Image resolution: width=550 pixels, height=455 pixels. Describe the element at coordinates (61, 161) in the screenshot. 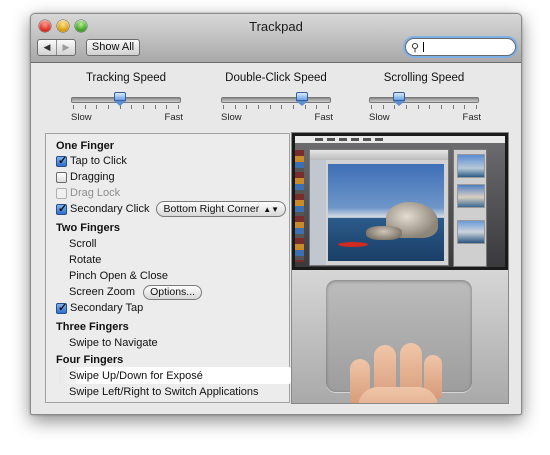

I see `tap-to-click-checkbox` at that location.